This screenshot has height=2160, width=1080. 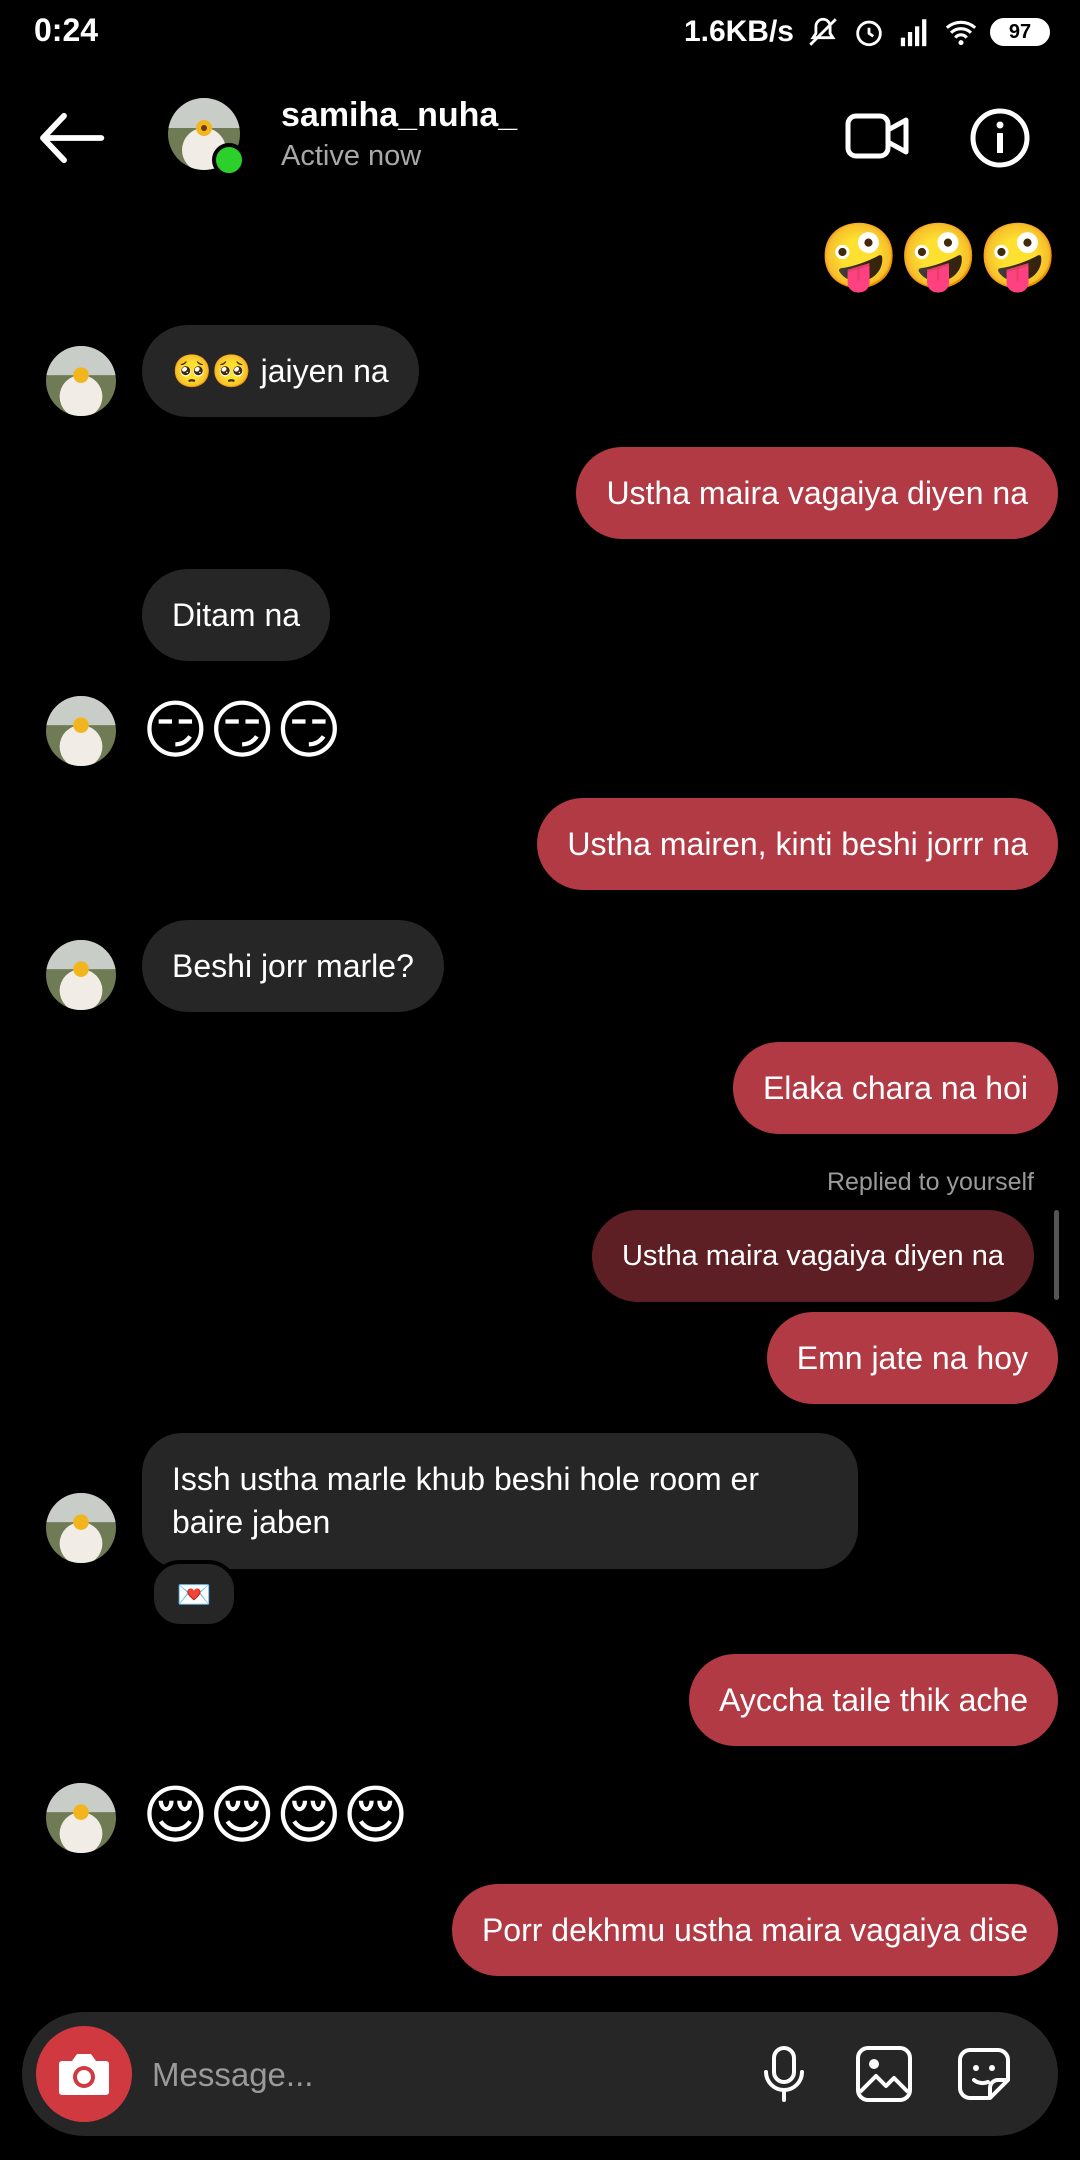 What do you see at coordinates (817, 493) in the screenshot?
I see `sent-message: Ustha maira vagaiya diyen na` at bounding box center [817, 493].